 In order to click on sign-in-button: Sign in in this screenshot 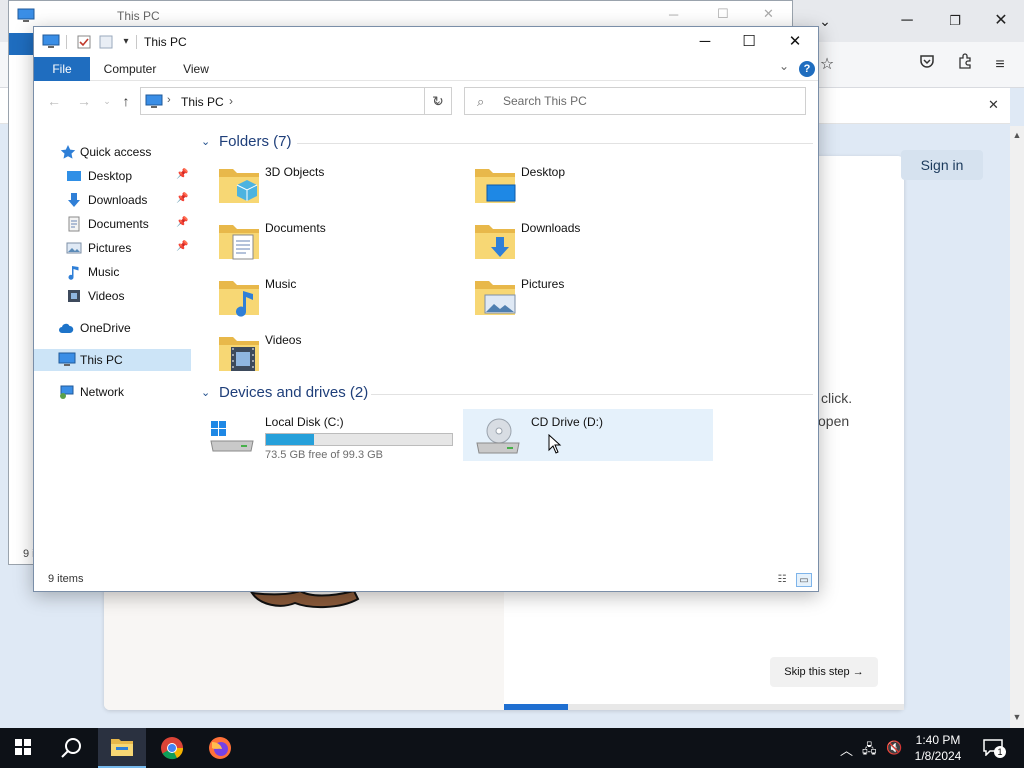, I will do `click(942, 165)`.